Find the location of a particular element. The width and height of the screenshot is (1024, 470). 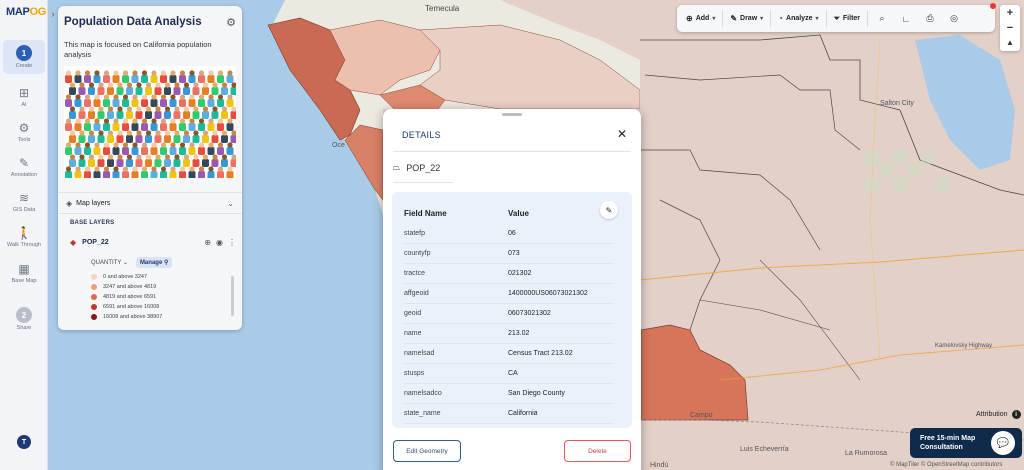

rail-create-button: 1 Create is located at coordinates (24, 57).